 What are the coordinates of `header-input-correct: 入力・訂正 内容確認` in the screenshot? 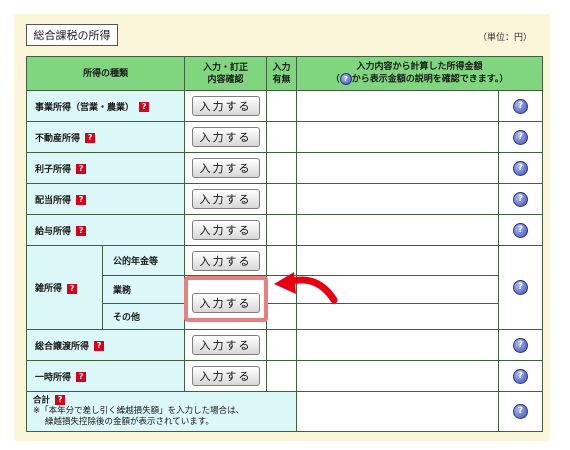 It's located at (226, 73).